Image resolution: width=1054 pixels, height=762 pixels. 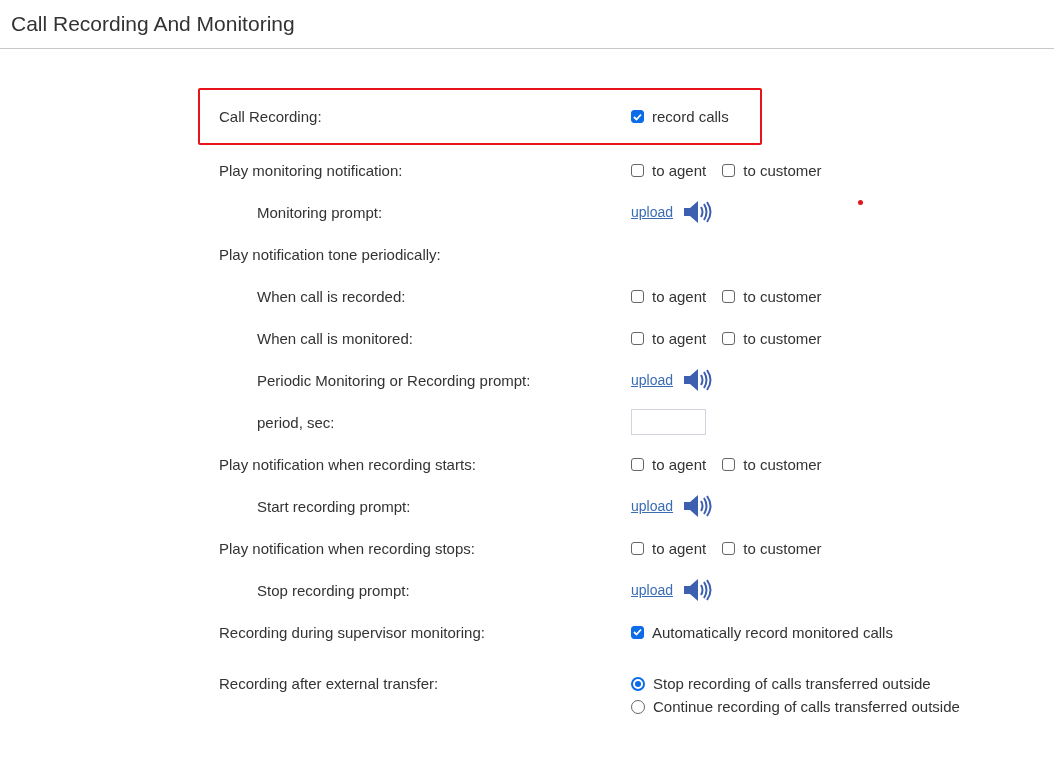 What do you see at coordinates (333, 590) in the screenshot?
I see `setting-label: Stop recording prompt:` at bounding box center [333, 590].